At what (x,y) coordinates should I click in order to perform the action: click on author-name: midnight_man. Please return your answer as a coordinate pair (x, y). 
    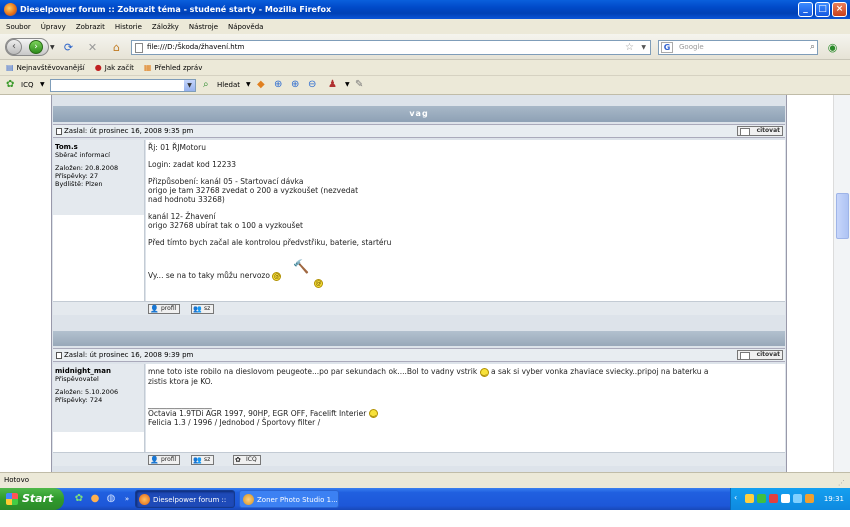
    Looking at the image, I should click on (98, 371).